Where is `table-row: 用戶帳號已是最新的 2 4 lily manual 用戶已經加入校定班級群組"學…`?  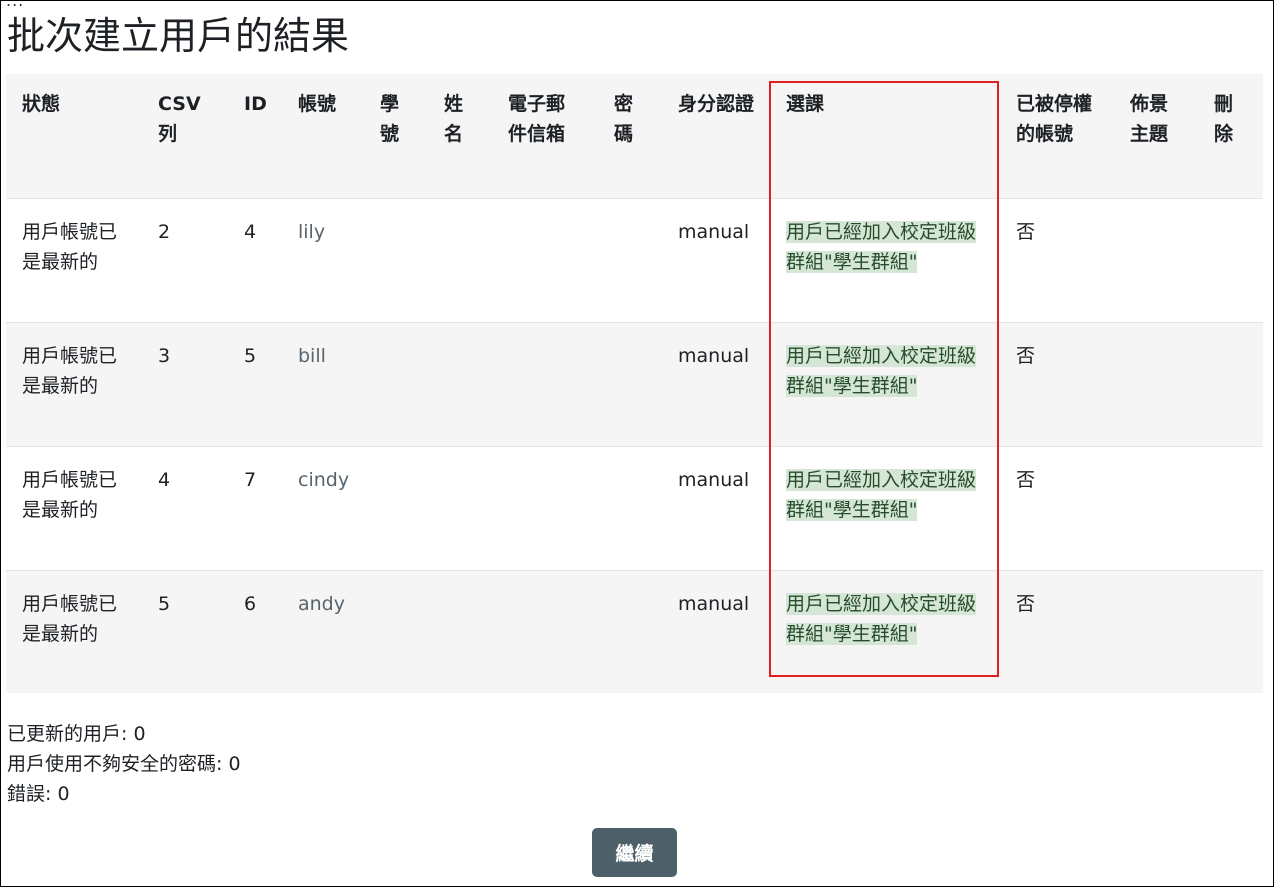
table-row: 用戶帳號已是最新的 2 4 lily manual 用戶已經加入校定班級群組"學… is located at coordinates (634, 259).